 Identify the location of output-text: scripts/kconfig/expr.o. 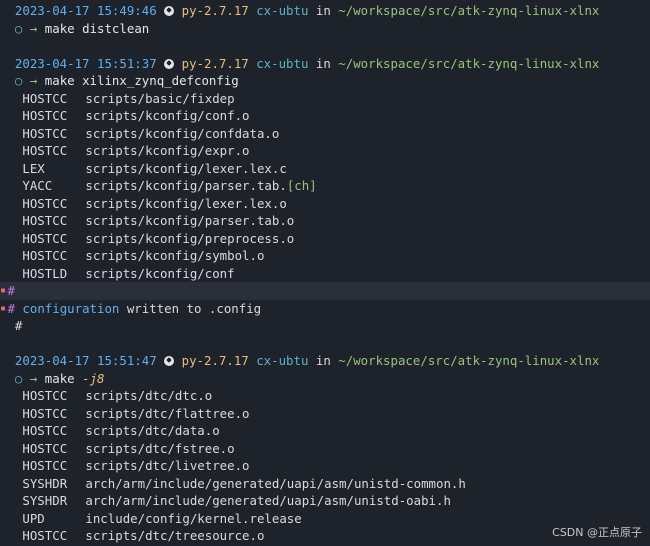
(167, 150).